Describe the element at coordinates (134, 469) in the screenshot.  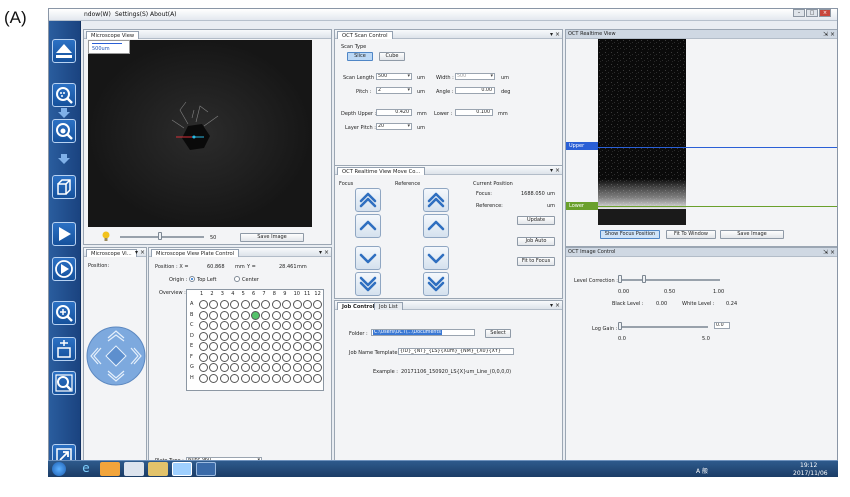
I see `document-icon` at that location.